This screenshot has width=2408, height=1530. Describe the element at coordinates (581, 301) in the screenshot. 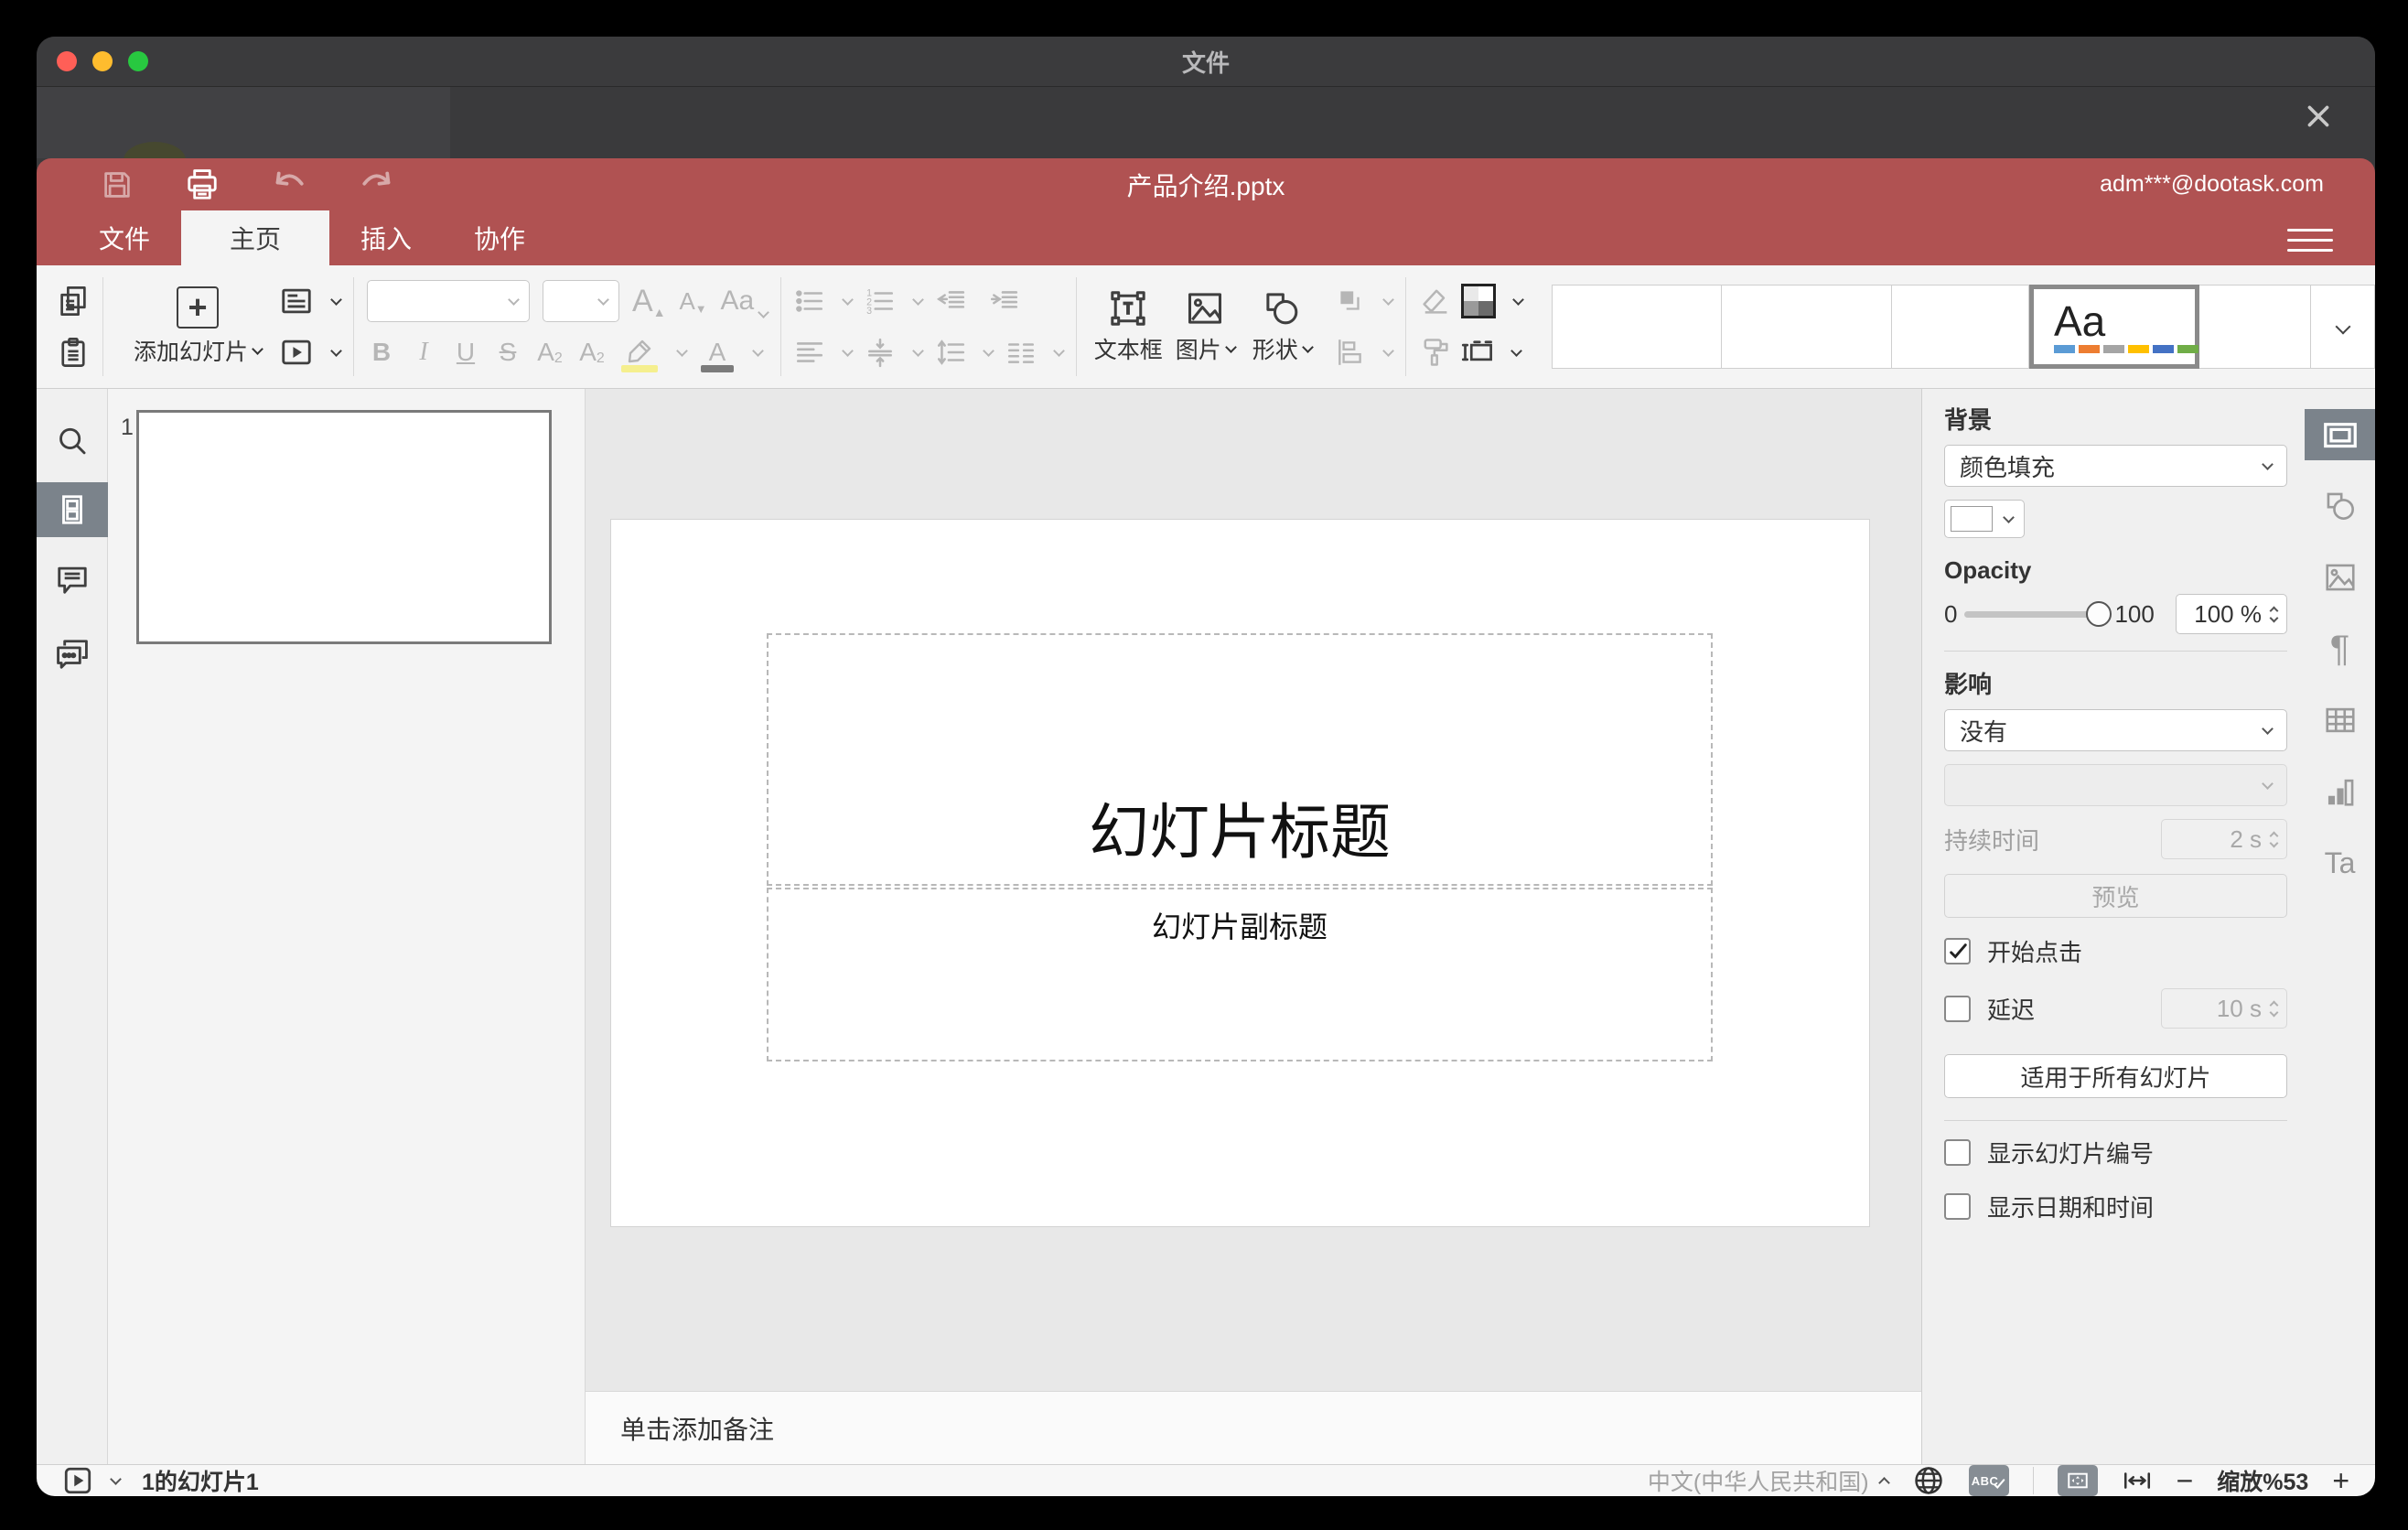

I see `font-size-select` at that location.